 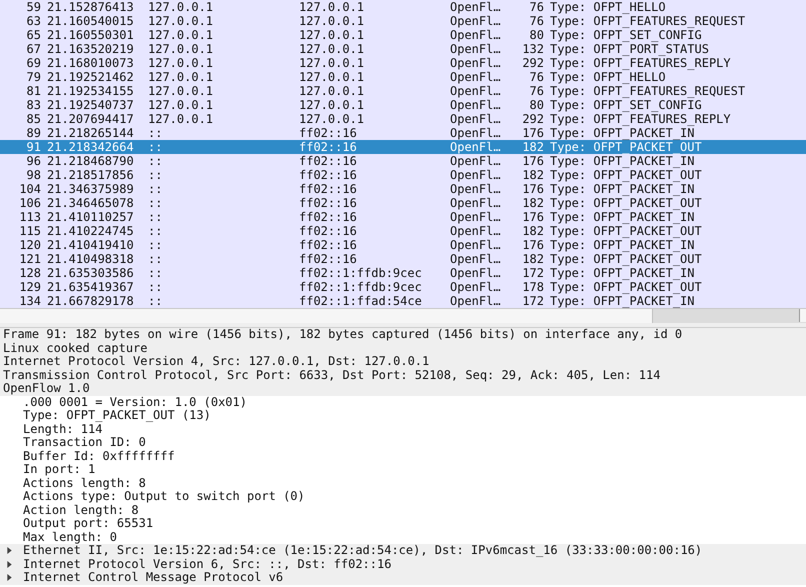 I want to click on pane-splitter, so click(x=403, y=325).